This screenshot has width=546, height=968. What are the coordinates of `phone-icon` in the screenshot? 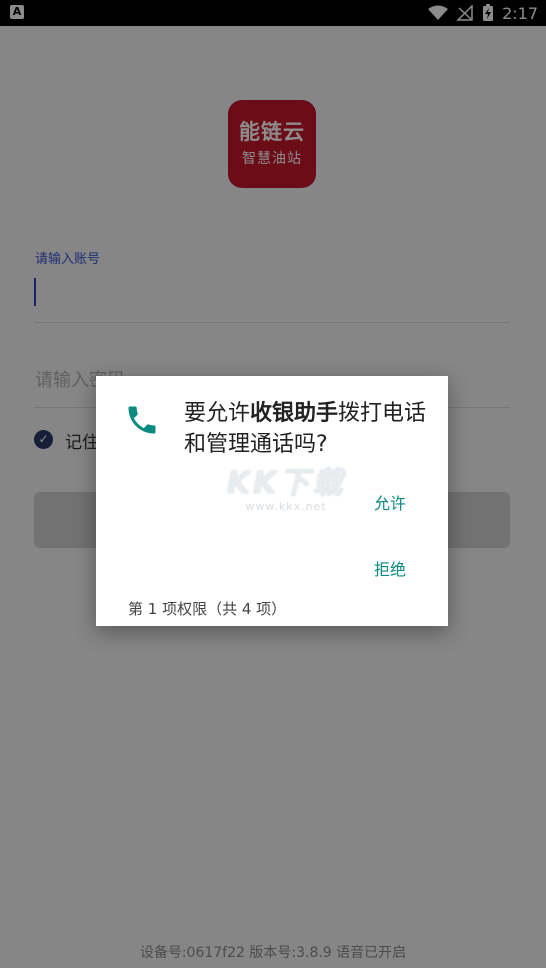 It's located at (142, 420).